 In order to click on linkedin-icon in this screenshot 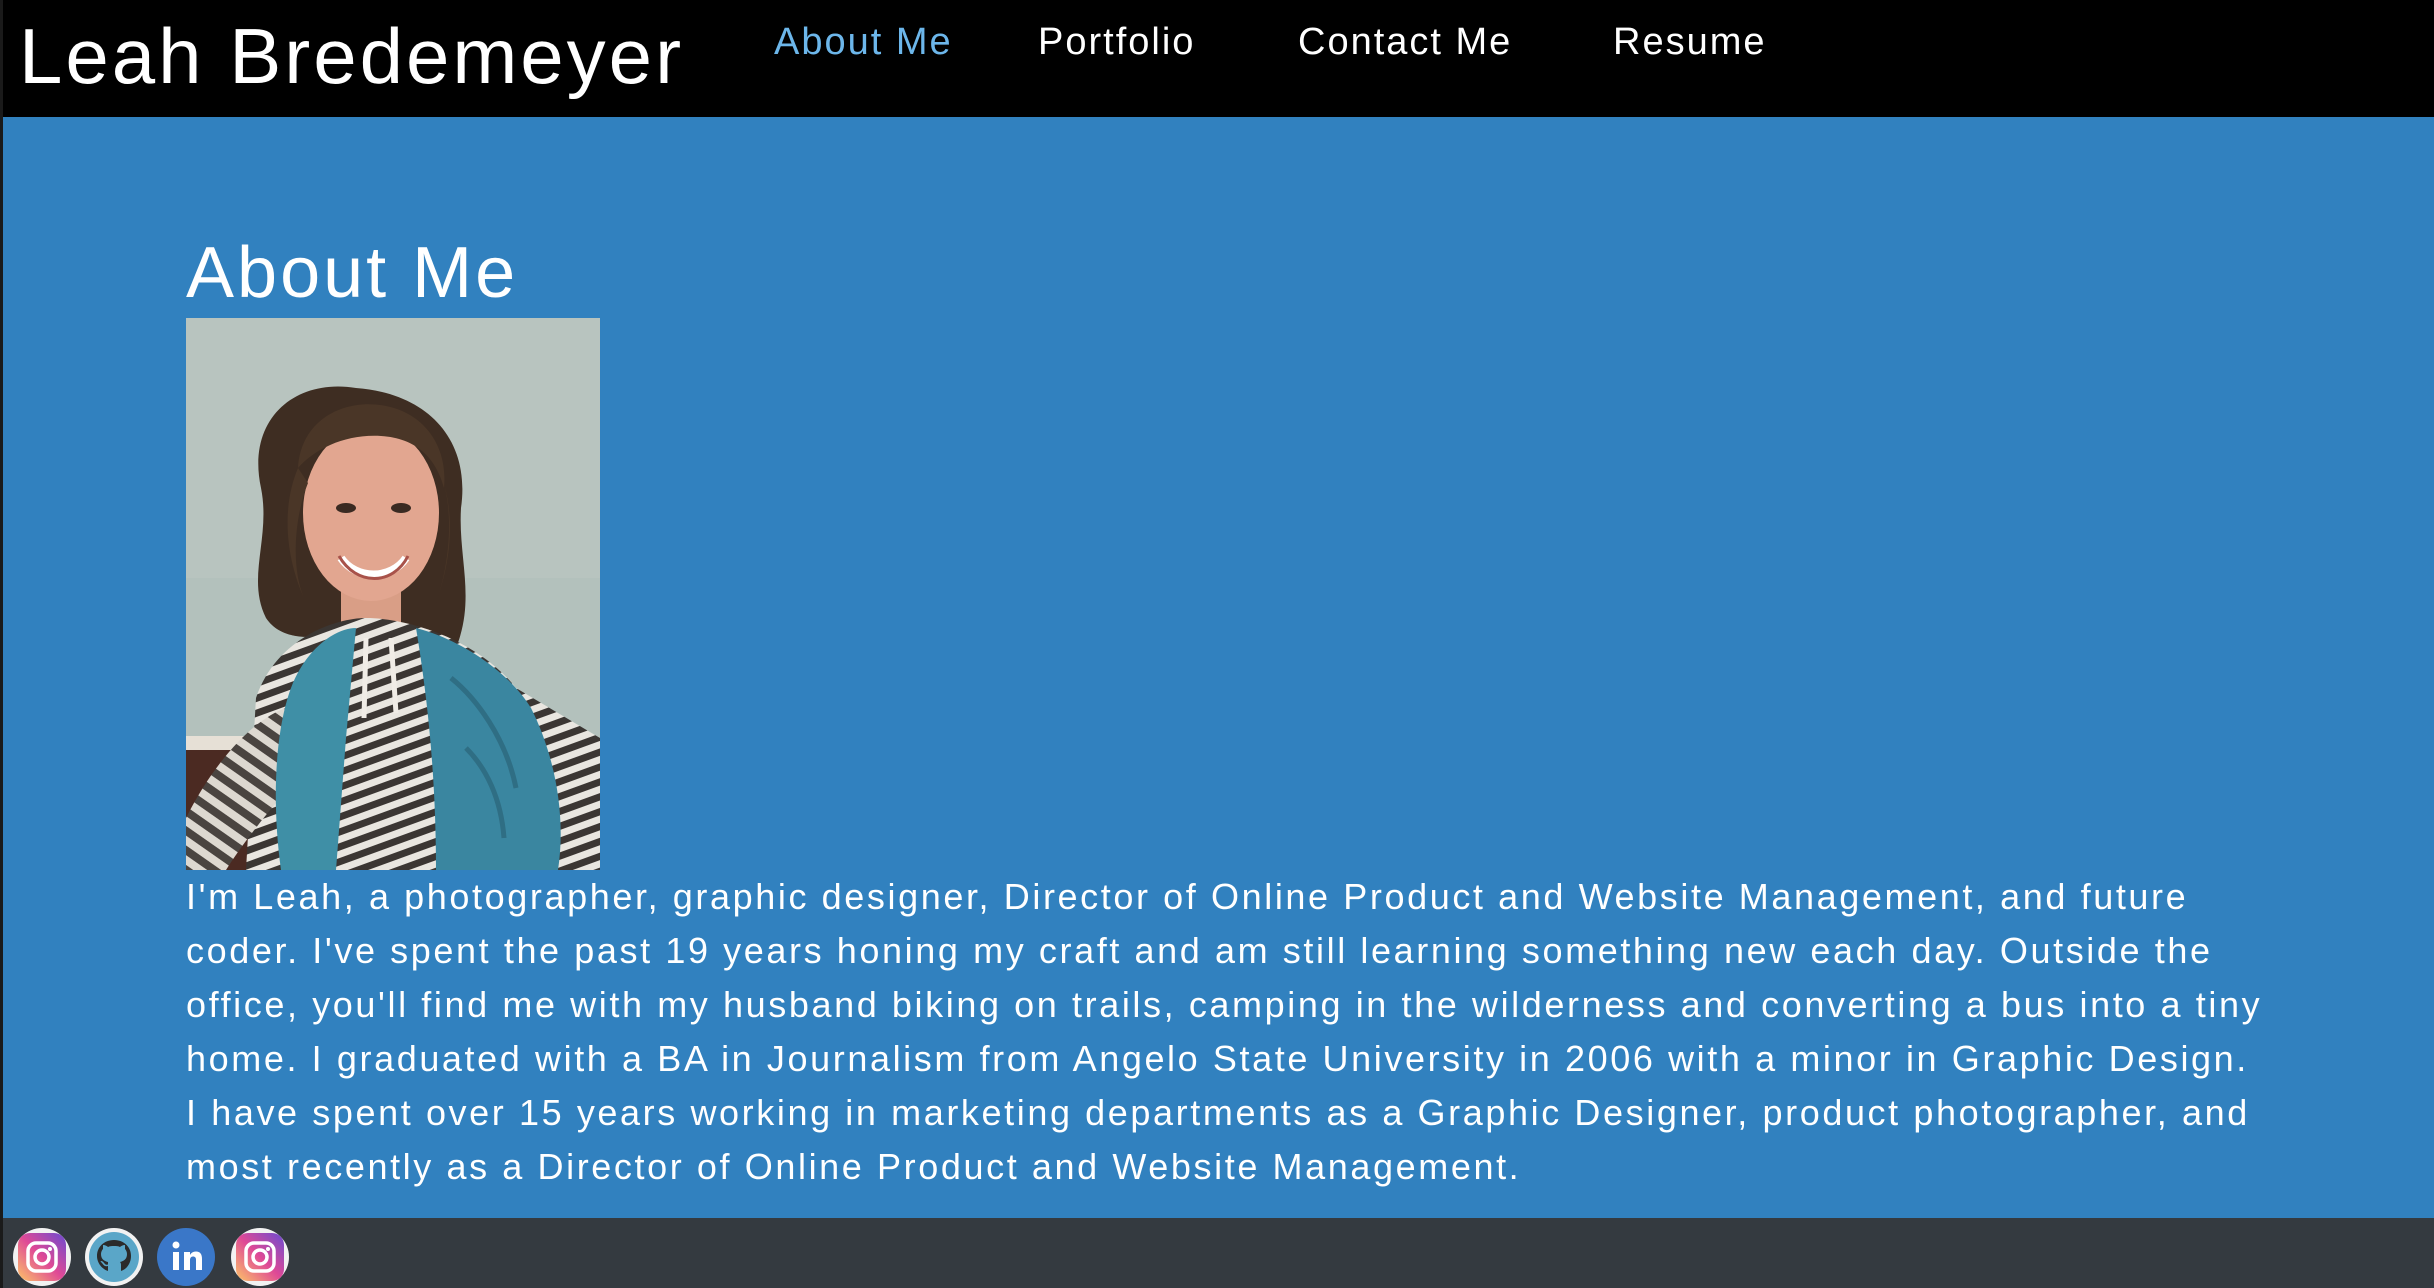, I will do `click(186, 1257)`.